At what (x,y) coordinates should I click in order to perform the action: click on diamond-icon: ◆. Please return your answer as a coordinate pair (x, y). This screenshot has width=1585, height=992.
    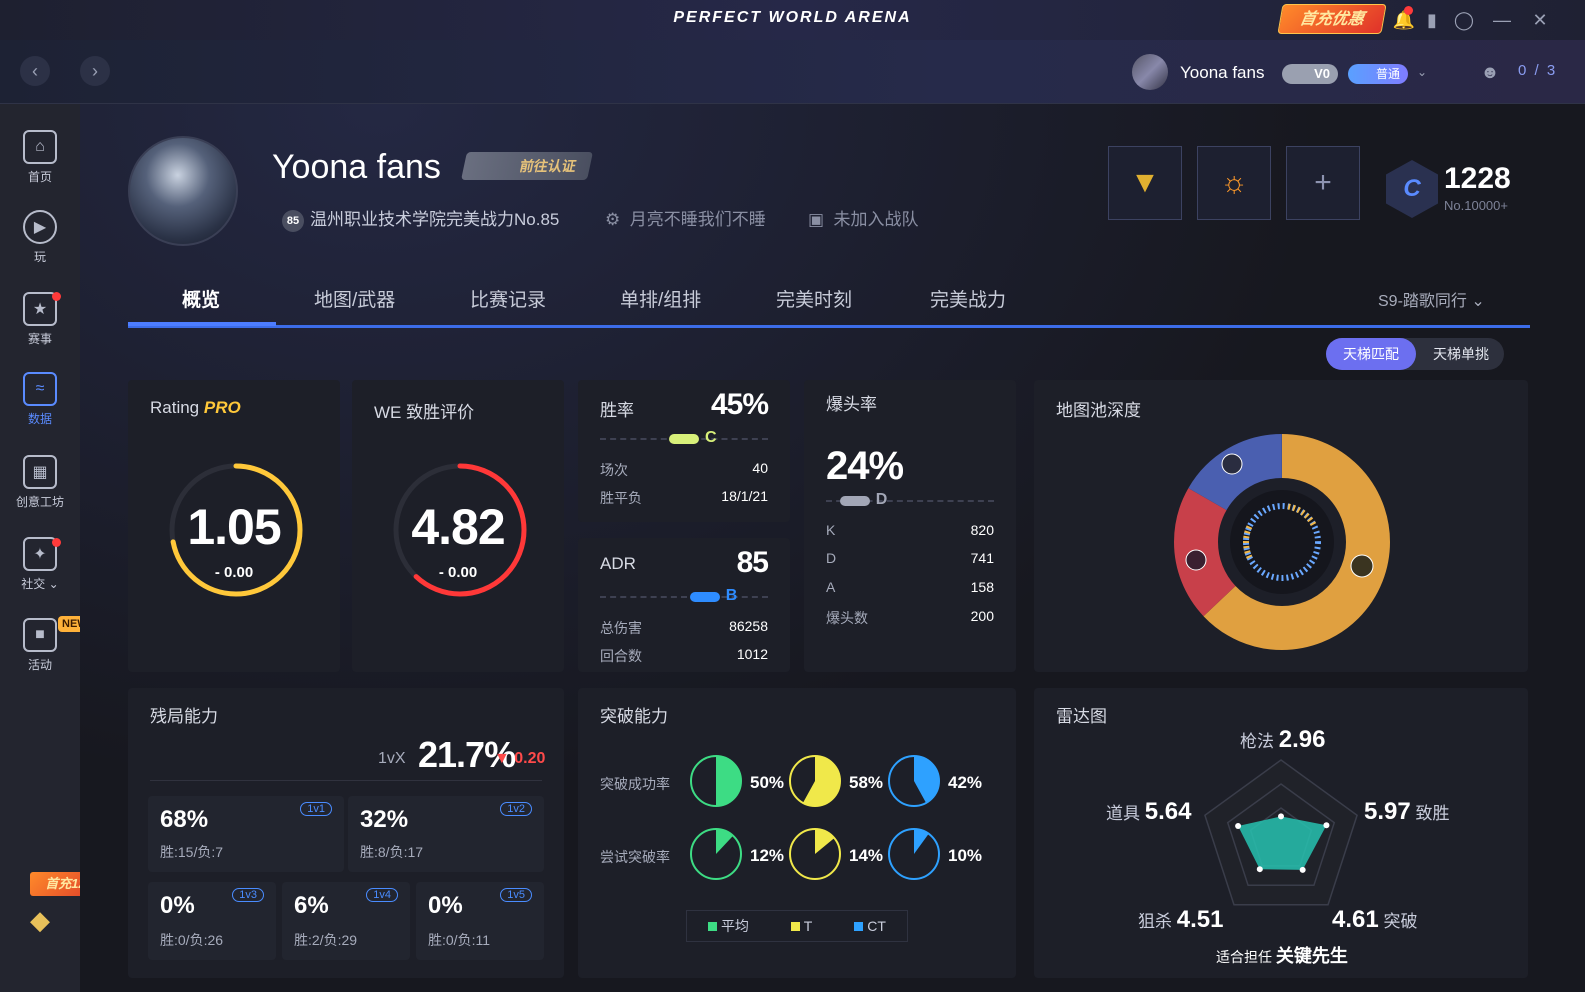
    Looking at the image, I should click on (40, 921).